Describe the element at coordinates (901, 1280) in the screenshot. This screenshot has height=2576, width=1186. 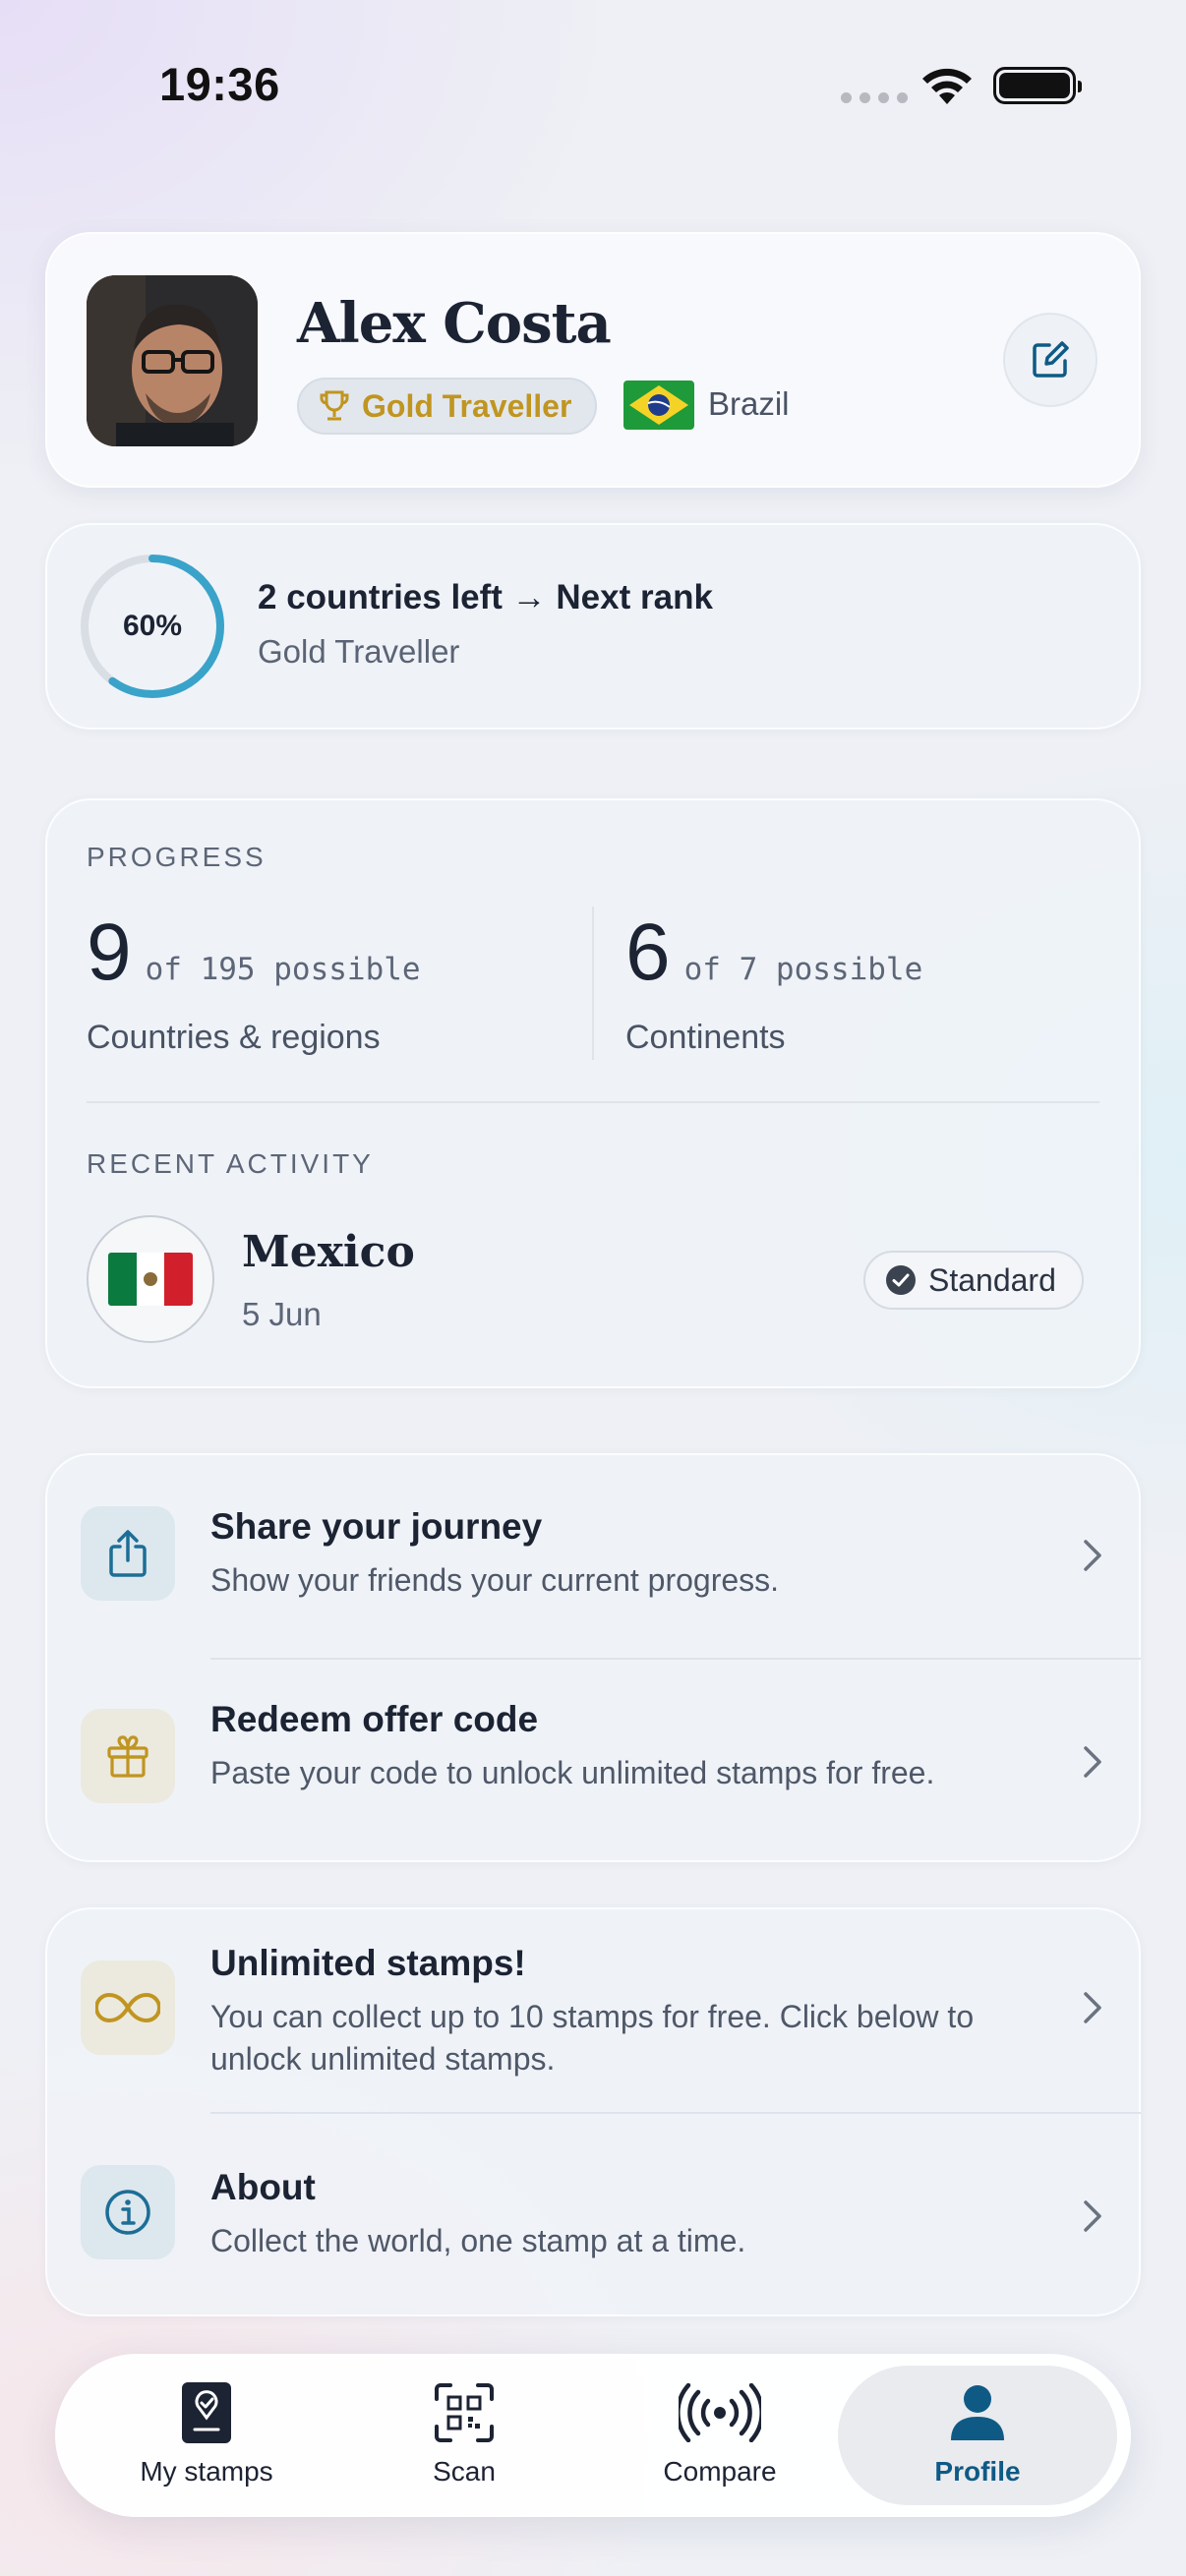
I see `check-circle-icon` at that location.